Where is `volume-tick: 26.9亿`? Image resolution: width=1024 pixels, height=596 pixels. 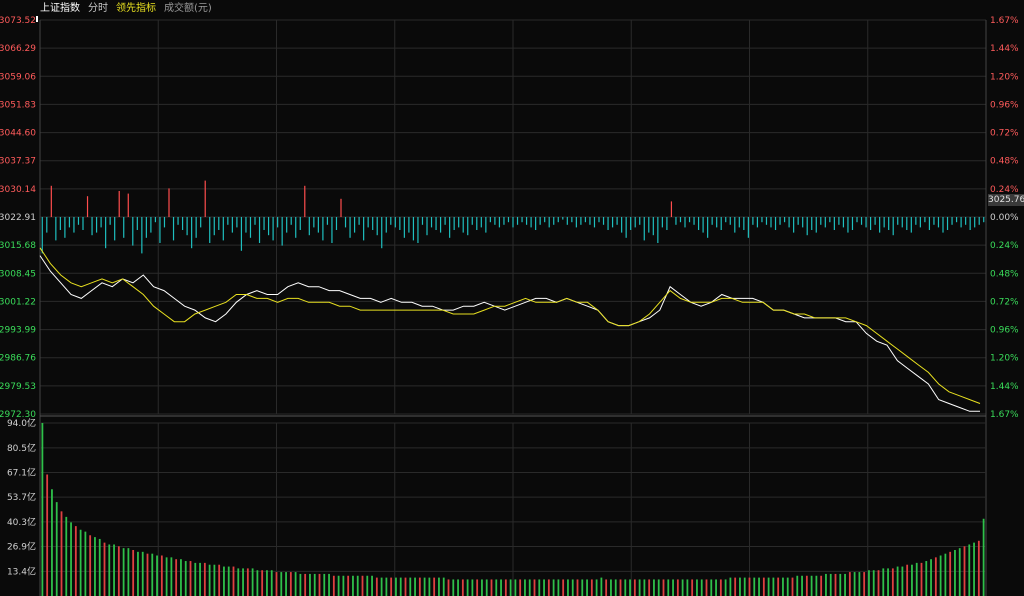
volume-tick: 26.9亿 is located at coordinates (21, 546).